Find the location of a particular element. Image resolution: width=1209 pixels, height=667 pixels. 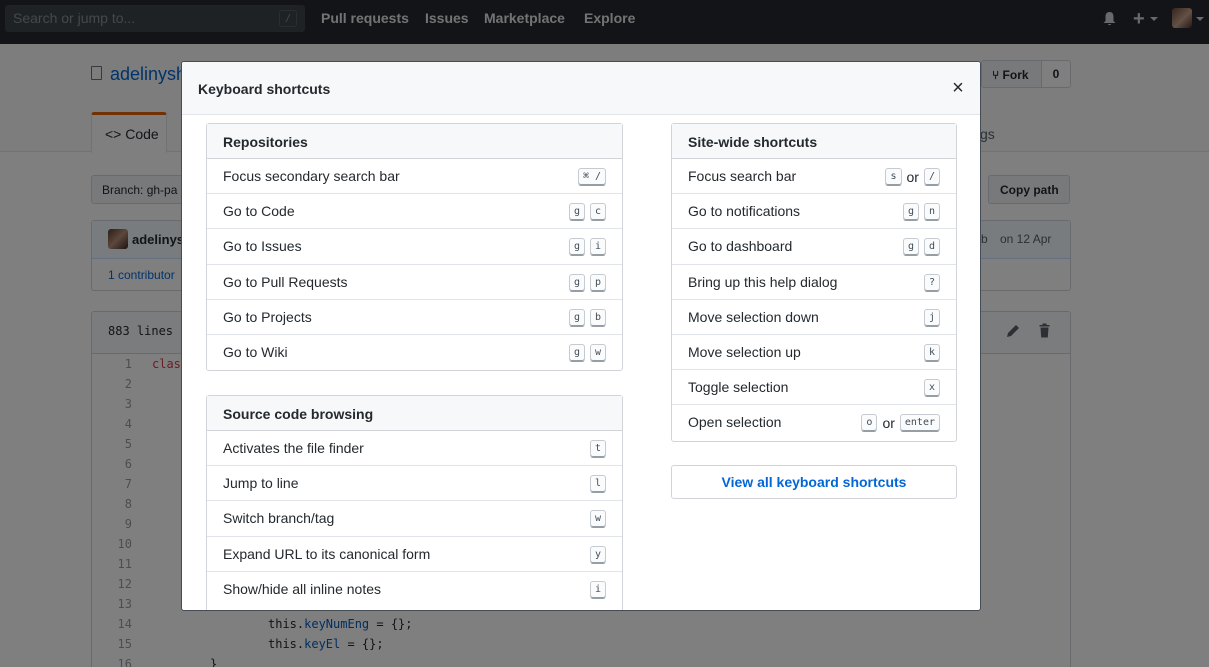

shortcut-row: Go to Issues g i is located at coordinates (414, 247).